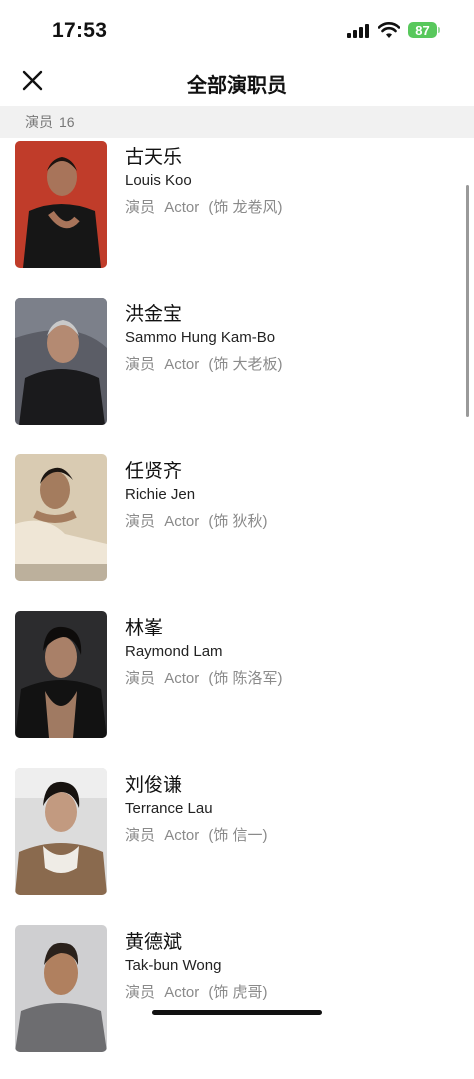  Describe the element at coordinates (39, 122) in the screenshot. I see `section-label: 演员` at that location.